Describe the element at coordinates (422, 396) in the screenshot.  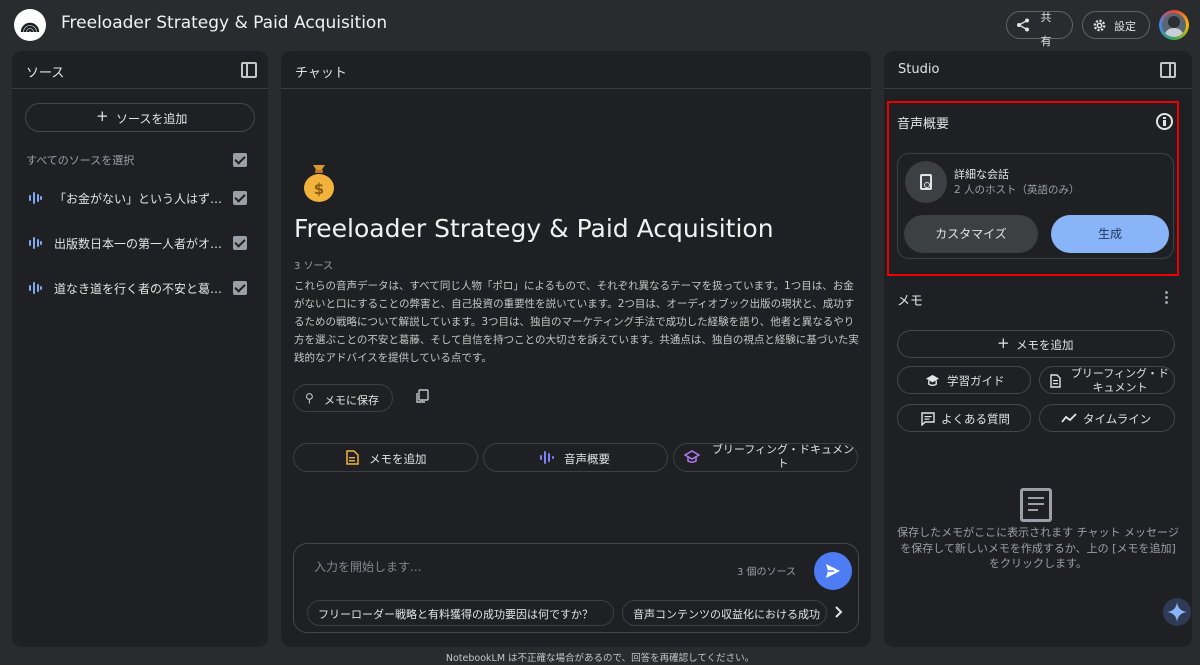
I see `copy-icon` at that location.